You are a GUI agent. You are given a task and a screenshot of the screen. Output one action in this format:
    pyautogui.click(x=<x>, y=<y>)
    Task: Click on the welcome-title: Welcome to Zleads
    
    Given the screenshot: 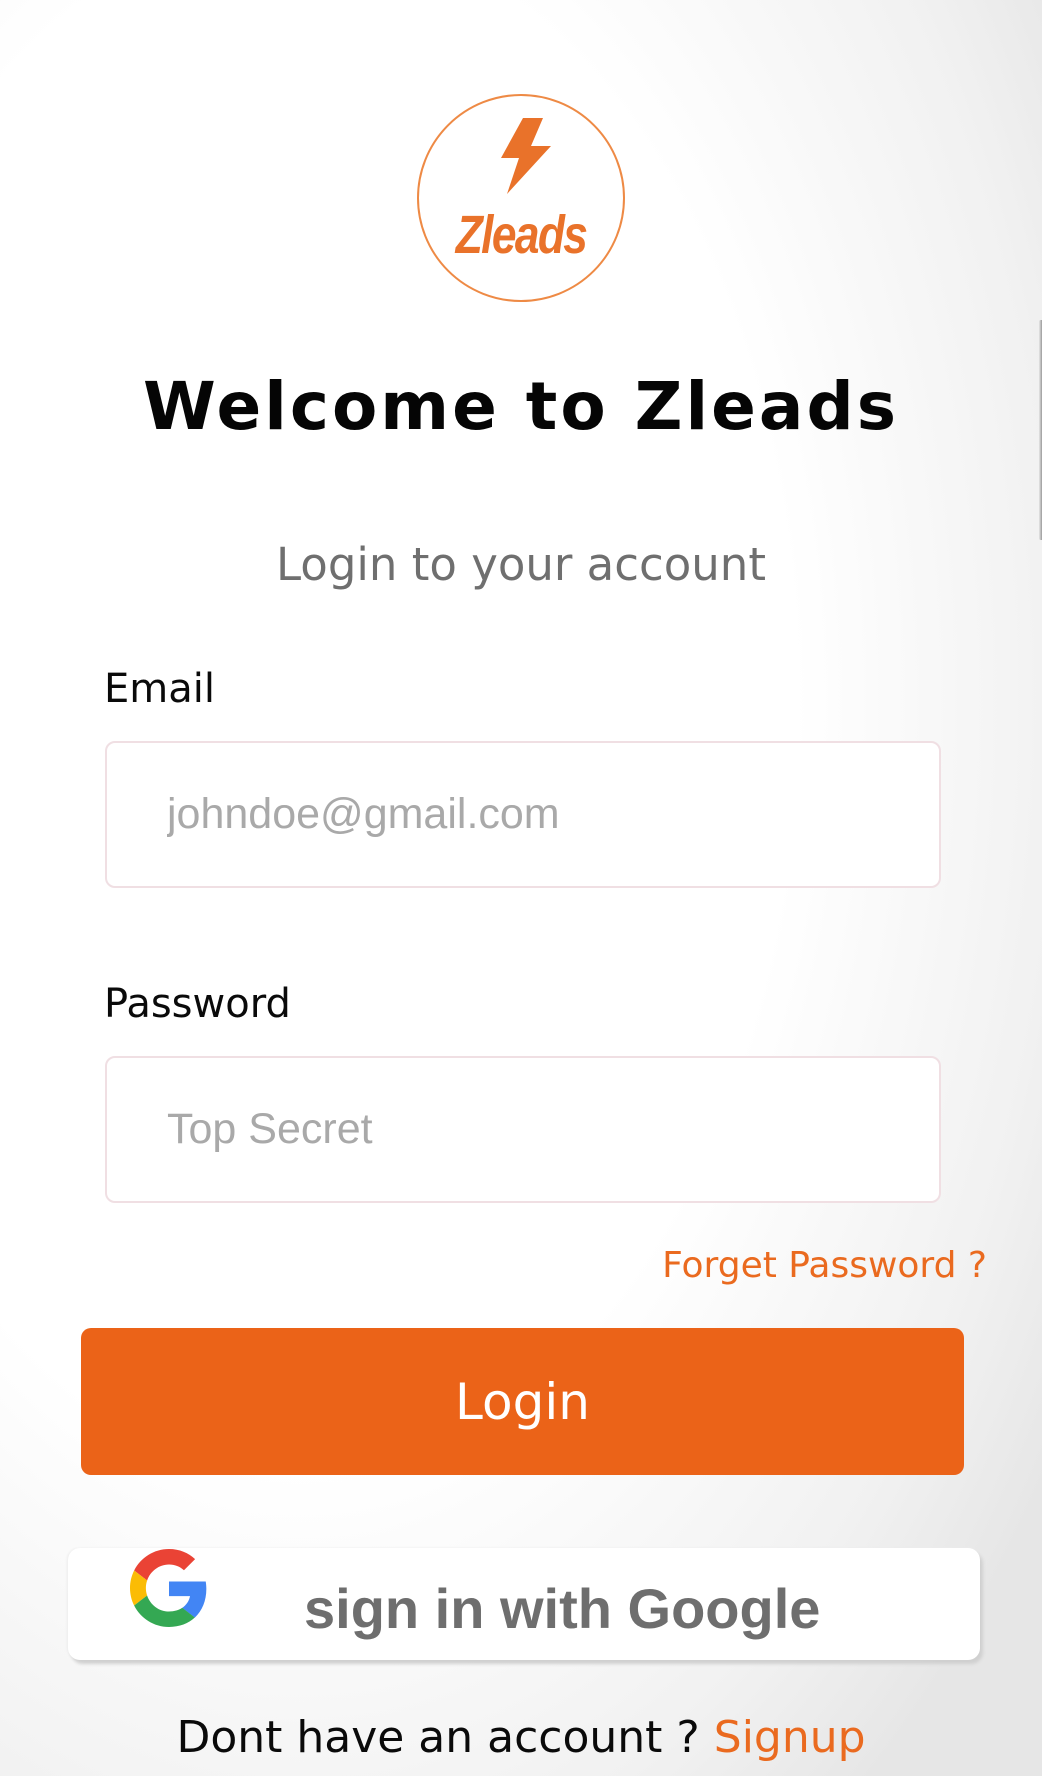 What is the action you would take?
    pyautogui.click(x=521, y=406)
    